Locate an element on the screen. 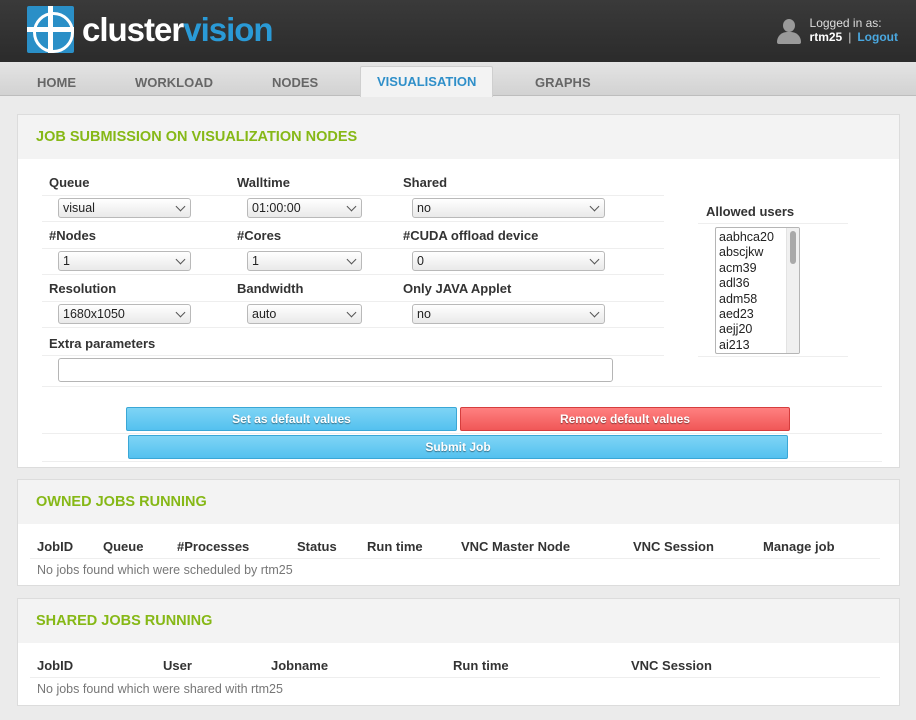 The height and width of the screenshot is (720, 916). remove-default-button: Remove default values is located at coordinates (625, 419).